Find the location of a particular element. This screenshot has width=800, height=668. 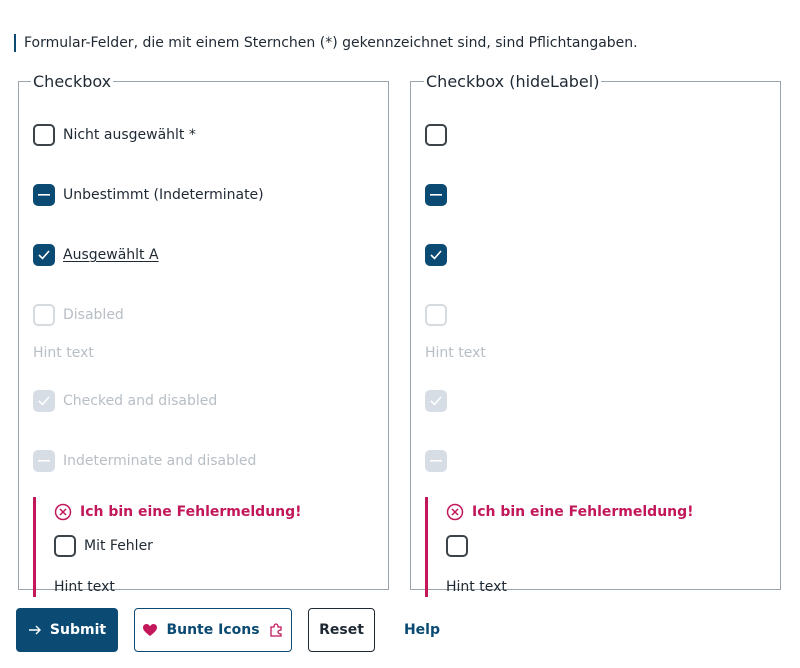

reset-button-label: Reset is located at coordinates (341, 630).